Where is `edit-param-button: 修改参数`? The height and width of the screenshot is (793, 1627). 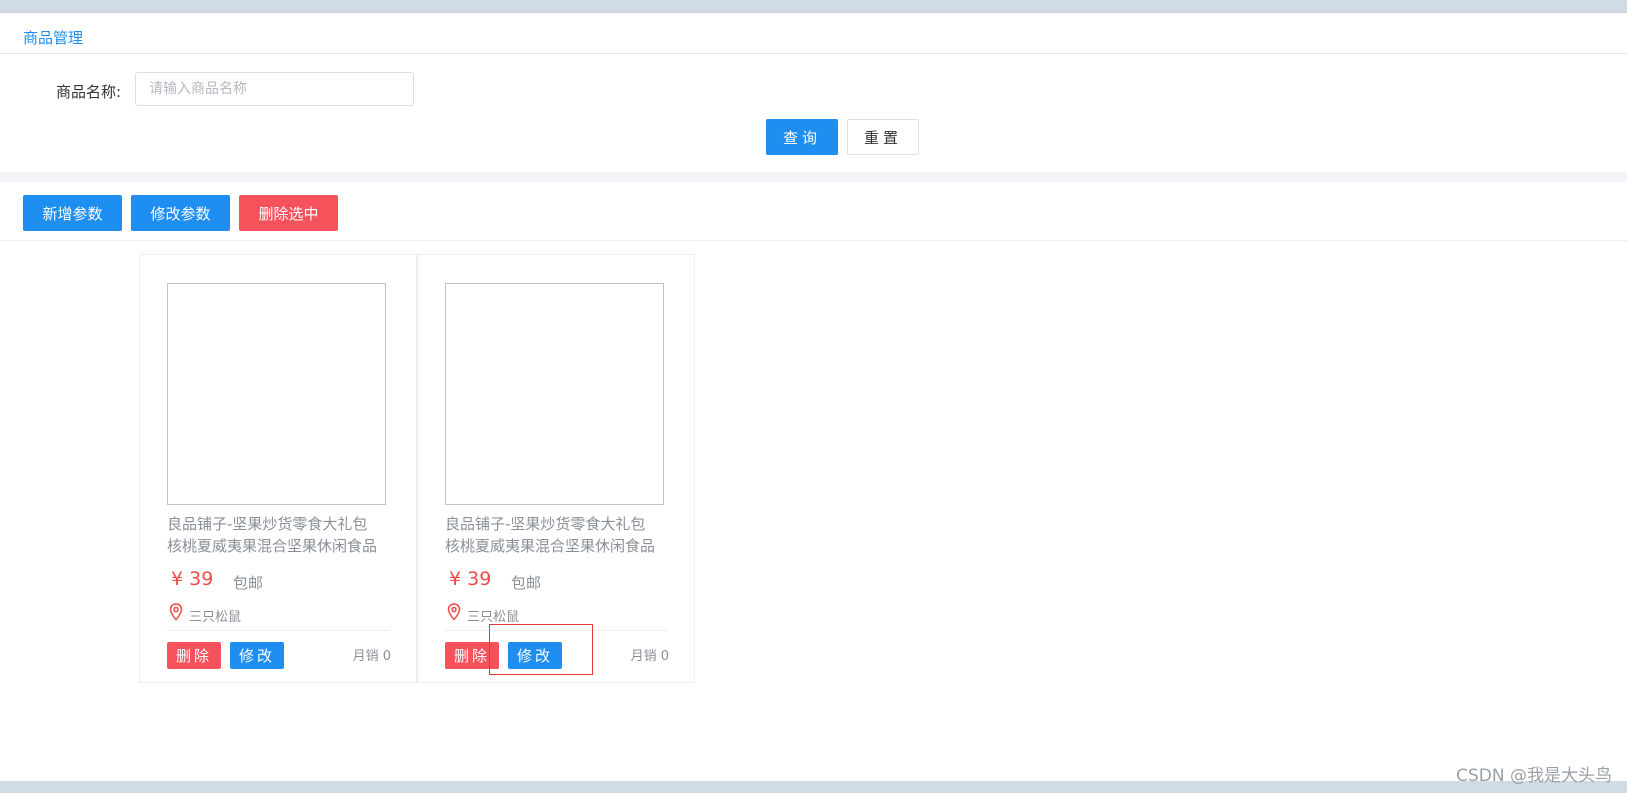
edit-param-button: 修改参数 is located at coordinates (180, 213).